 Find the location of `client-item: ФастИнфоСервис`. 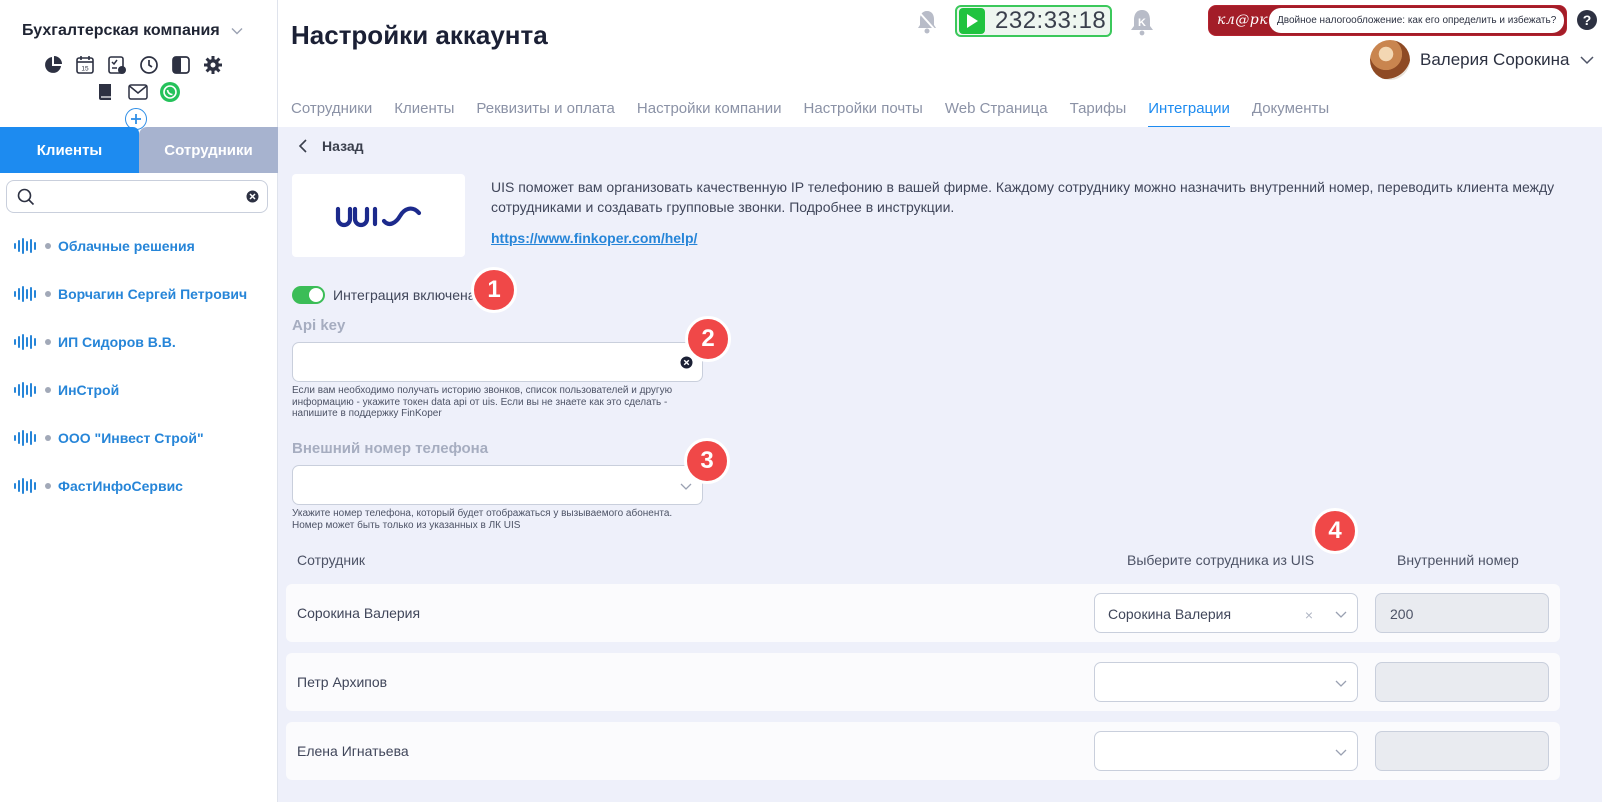

client-item: ФастИнфоСервис is located at coordinates (139, 486).